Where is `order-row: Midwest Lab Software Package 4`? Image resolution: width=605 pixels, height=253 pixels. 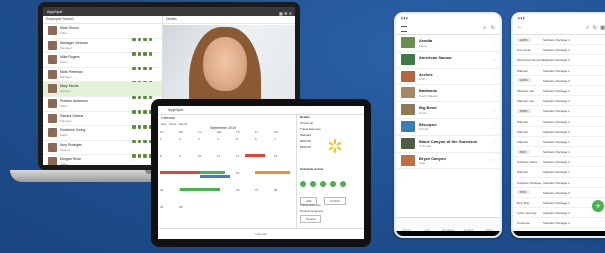
order-row: Midwest Lab Software Package 4 is located at coordinates (559, 91).